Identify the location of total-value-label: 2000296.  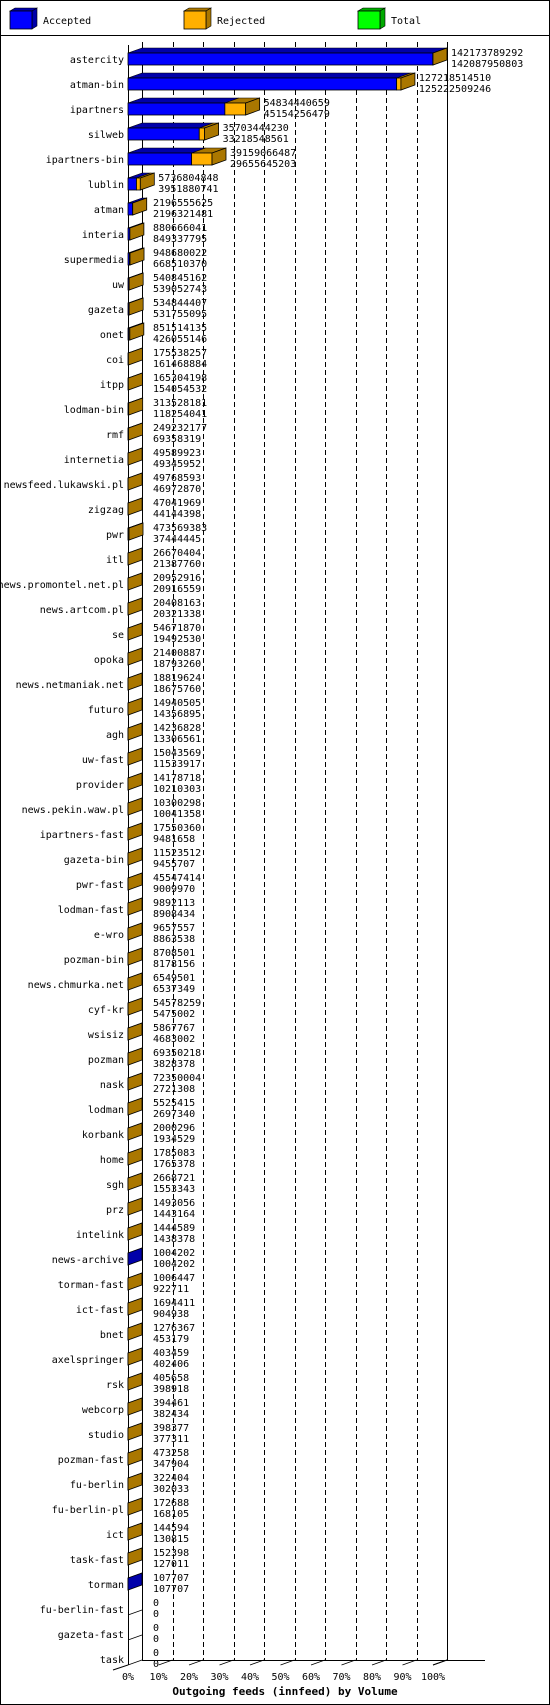
(174, 1128).